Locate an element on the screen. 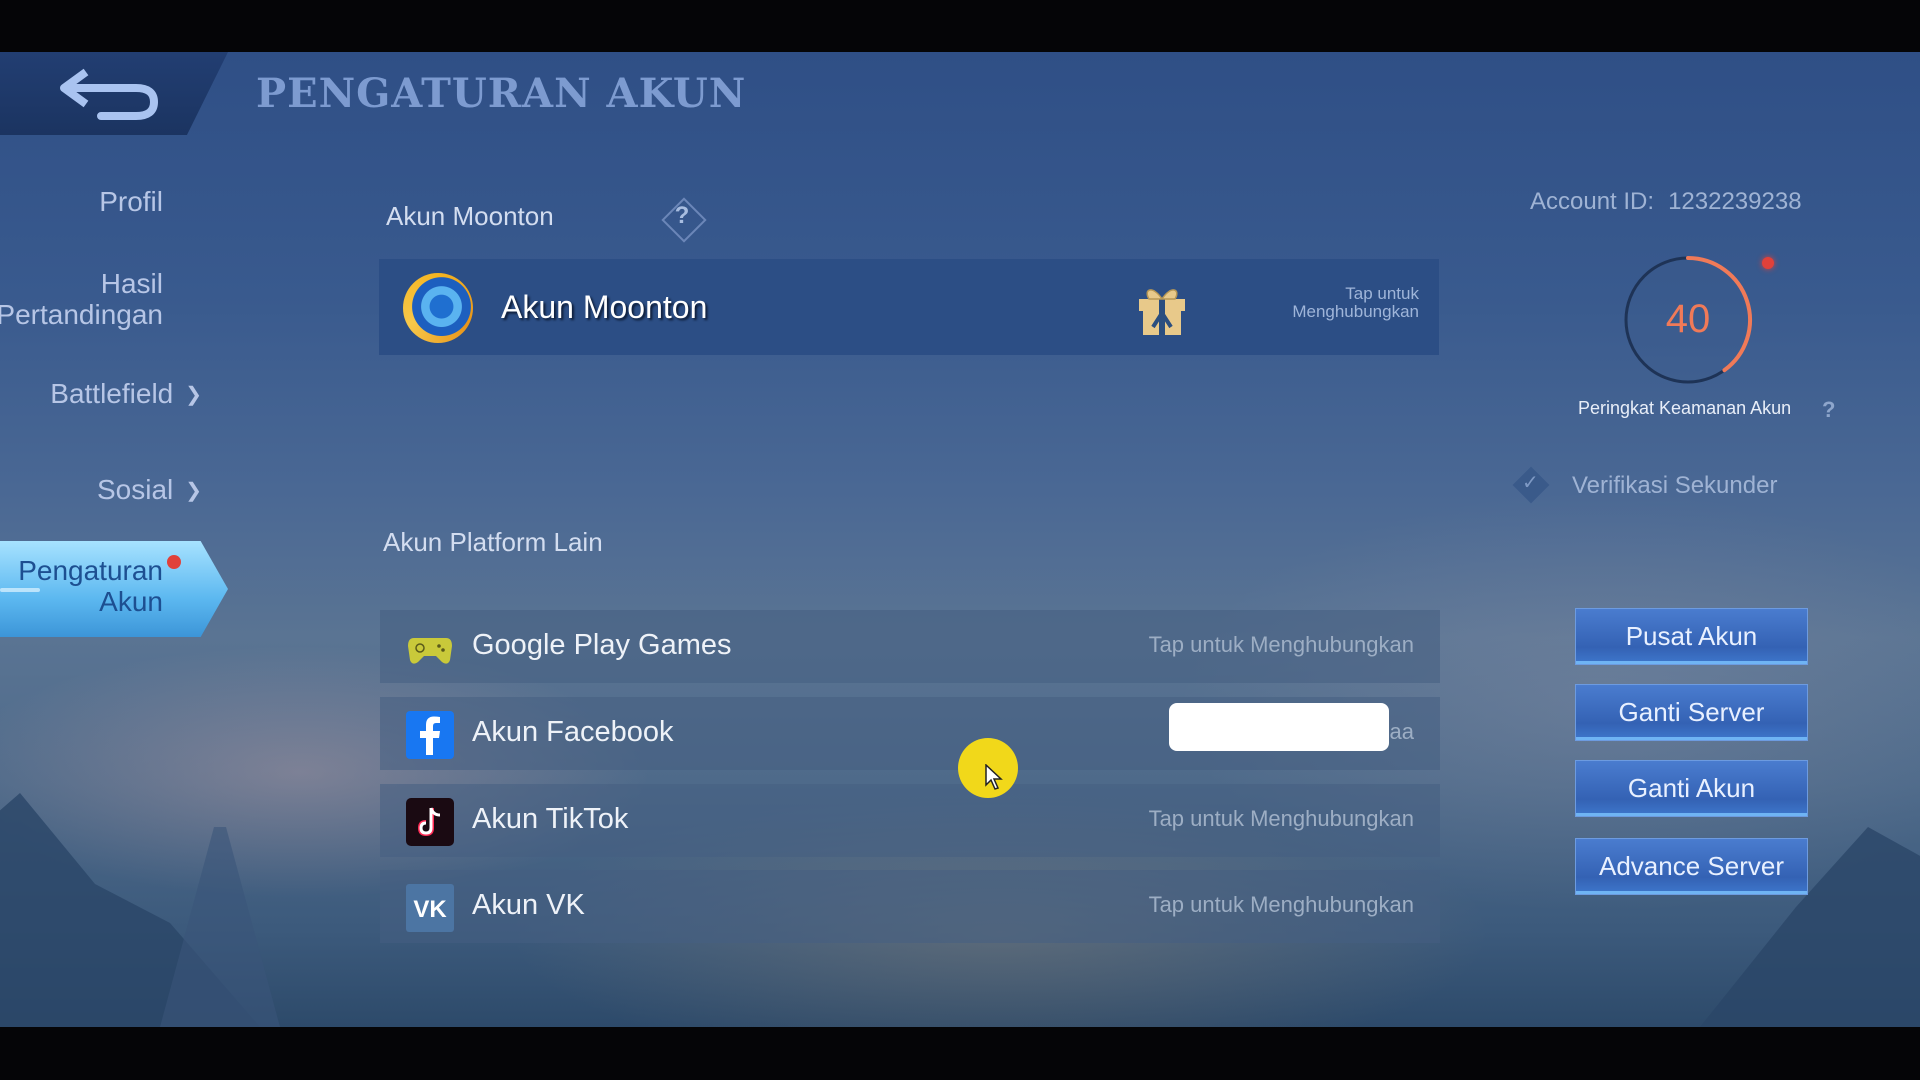 Image resolution: width=1920 pixels, height=1080 pixels. account-center-button: Pusat Akun is located at coordinates (1691, 636).